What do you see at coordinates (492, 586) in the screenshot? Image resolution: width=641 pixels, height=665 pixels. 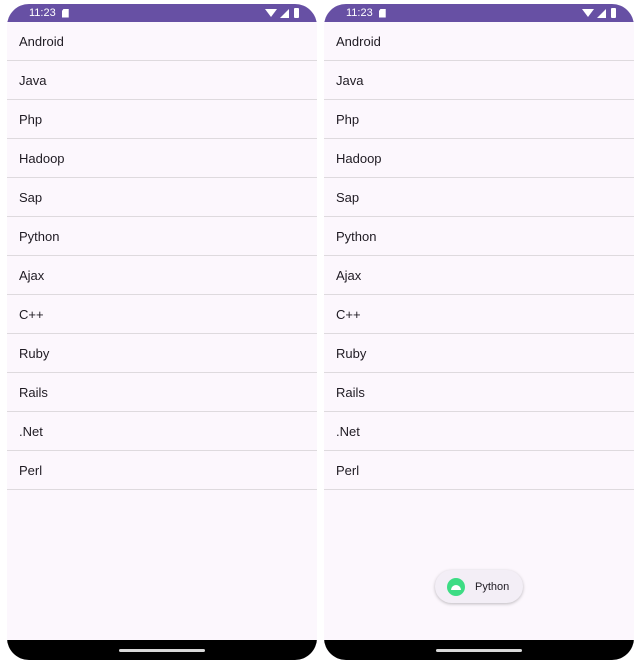 I see `toast-text: Python` at bounding box center [492, 586].